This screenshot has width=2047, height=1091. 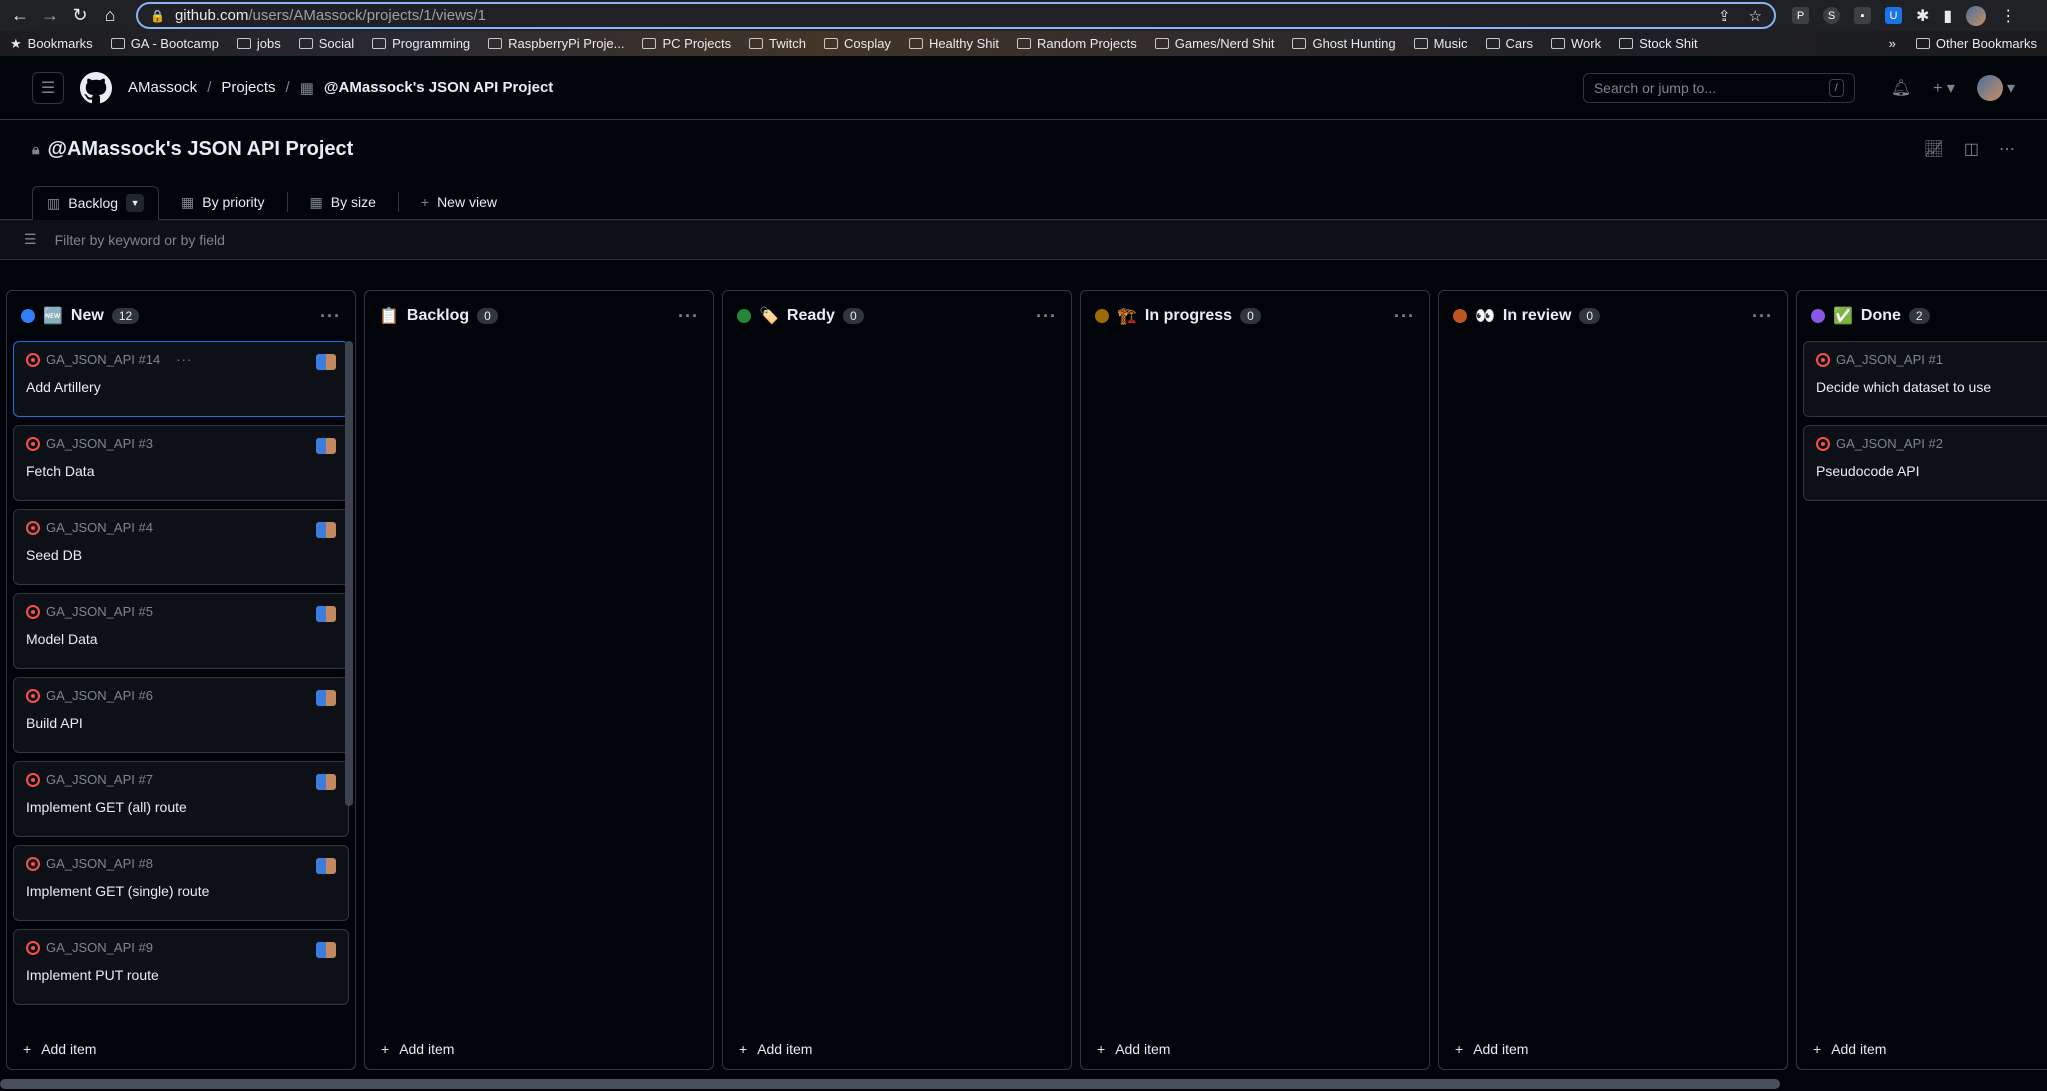 I want to click on home-icon: ⌂, so click(x=110, y=16).